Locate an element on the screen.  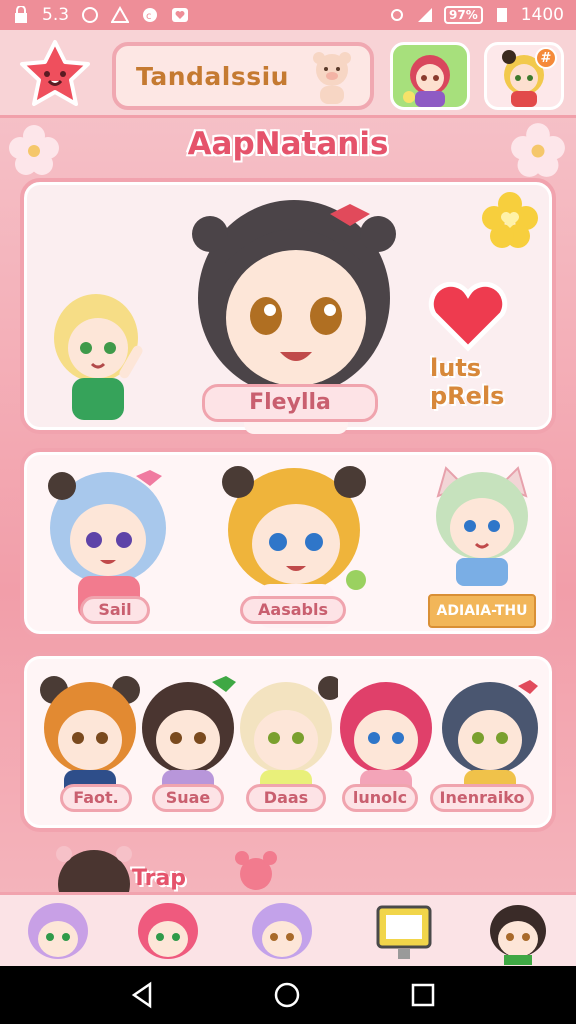
character-name-pill: Faot. is located at coordinates (96, 798).